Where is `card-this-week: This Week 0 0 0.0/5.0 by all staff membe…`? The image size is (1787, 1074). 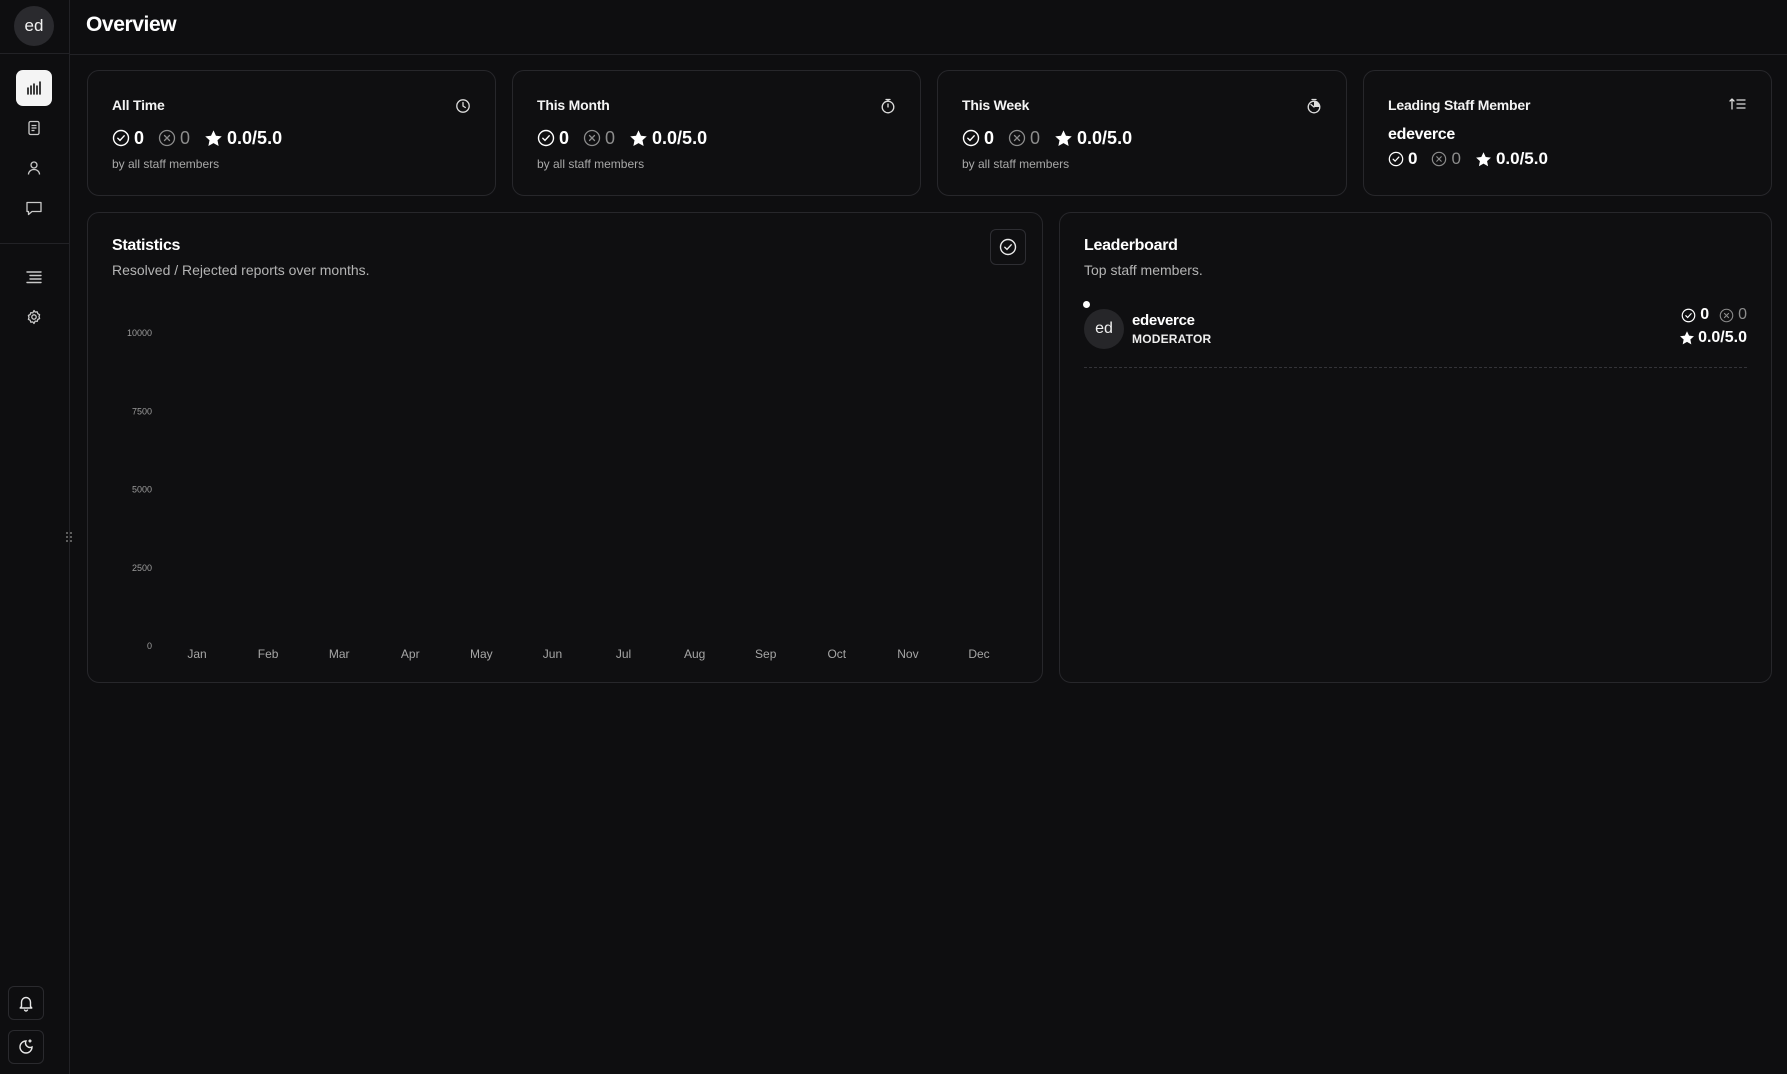 card-this-week: This Week 0 0 0.0/5.0 by all staff membe… is located at coordinates (1142, 133).